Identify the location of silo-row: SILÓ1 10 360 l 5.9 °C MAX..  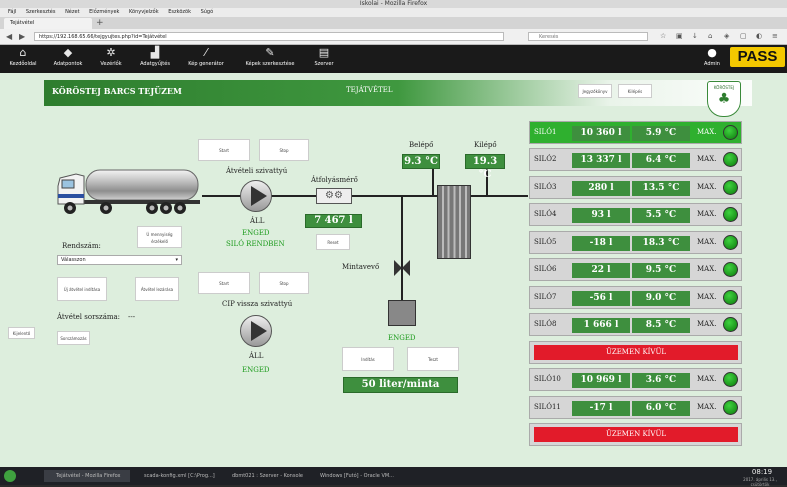
(635, 132).